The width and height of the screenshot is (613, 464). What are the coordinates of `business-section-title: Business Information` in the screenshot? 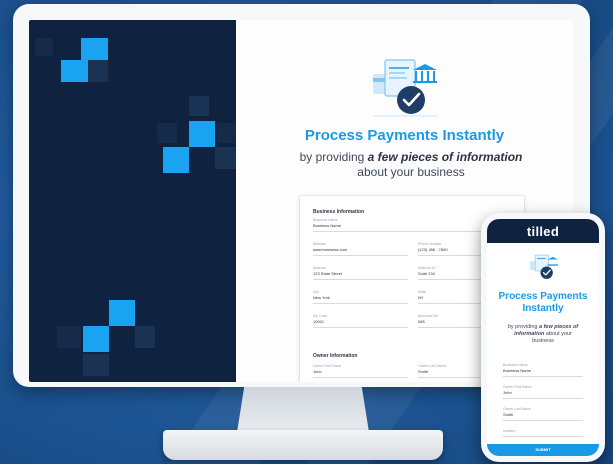 It's located at (339, 212).